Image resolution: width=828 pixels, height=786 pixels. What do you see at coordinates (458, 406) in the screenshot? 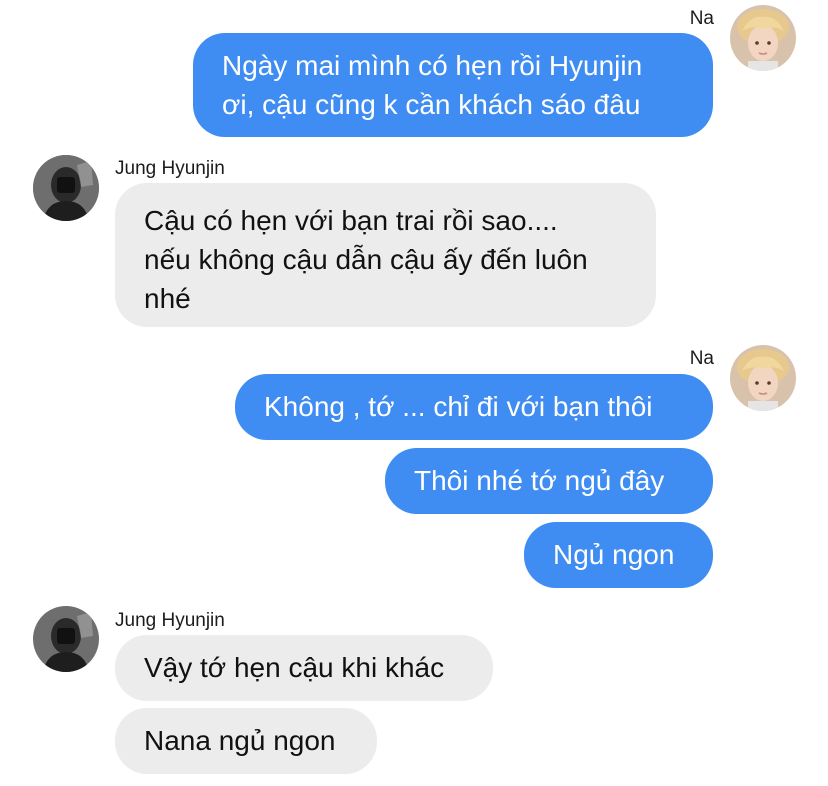
I see `message-line: Không , tớ ... chỉ đi với bạn thôi` at bounding box center [458, 406].